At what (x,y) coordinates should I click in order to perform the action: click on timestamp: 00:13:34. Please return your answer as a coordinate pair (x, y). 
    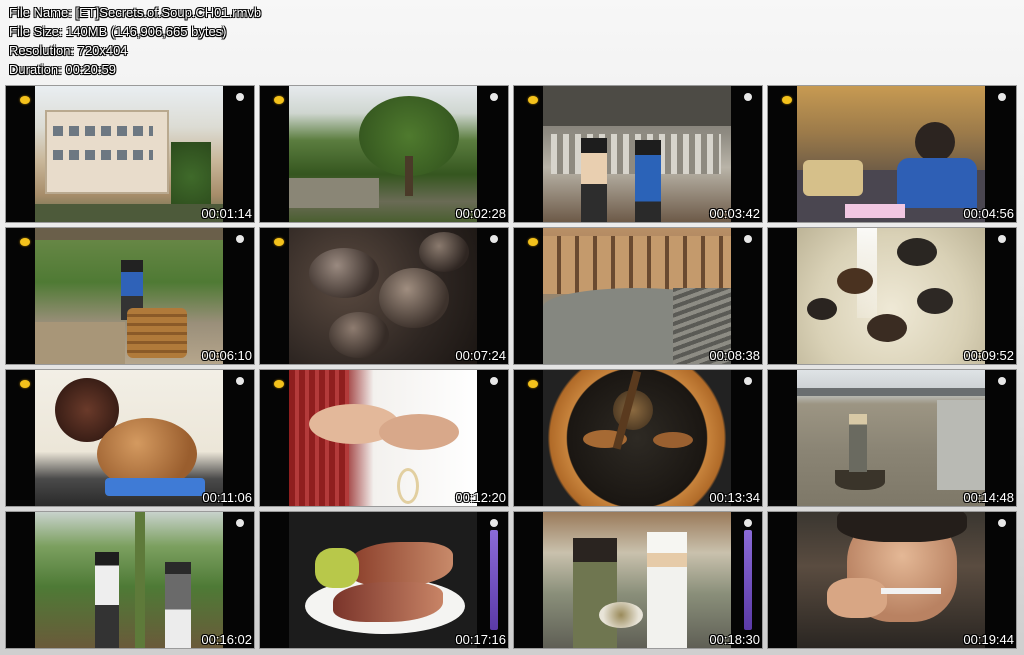
    Looking at the image, I should click on (734, 497).